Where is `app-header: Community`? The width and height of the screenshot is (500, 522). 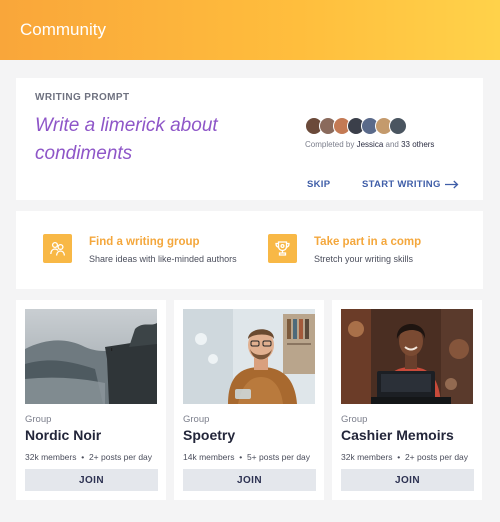
app-header: Community is located at coordinates (250, 30).